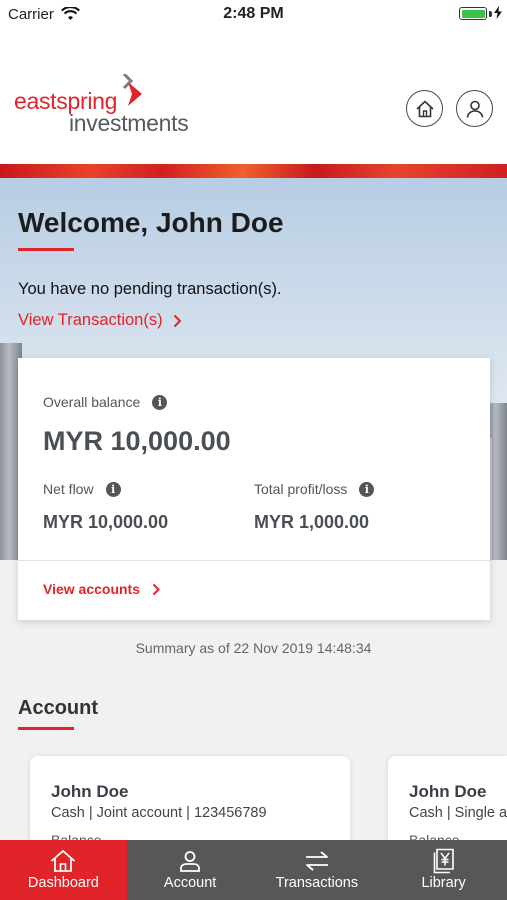  Describe the element at coordinates (317, 861) in the screenshot. I see `transfer-arrows-icon` at that location.